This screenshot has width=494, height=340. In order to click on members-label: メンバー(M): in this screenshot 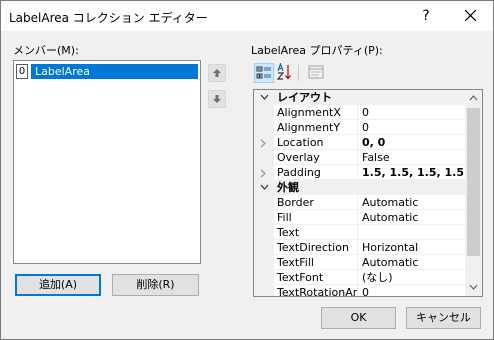, I will do `click(46, 50)`.